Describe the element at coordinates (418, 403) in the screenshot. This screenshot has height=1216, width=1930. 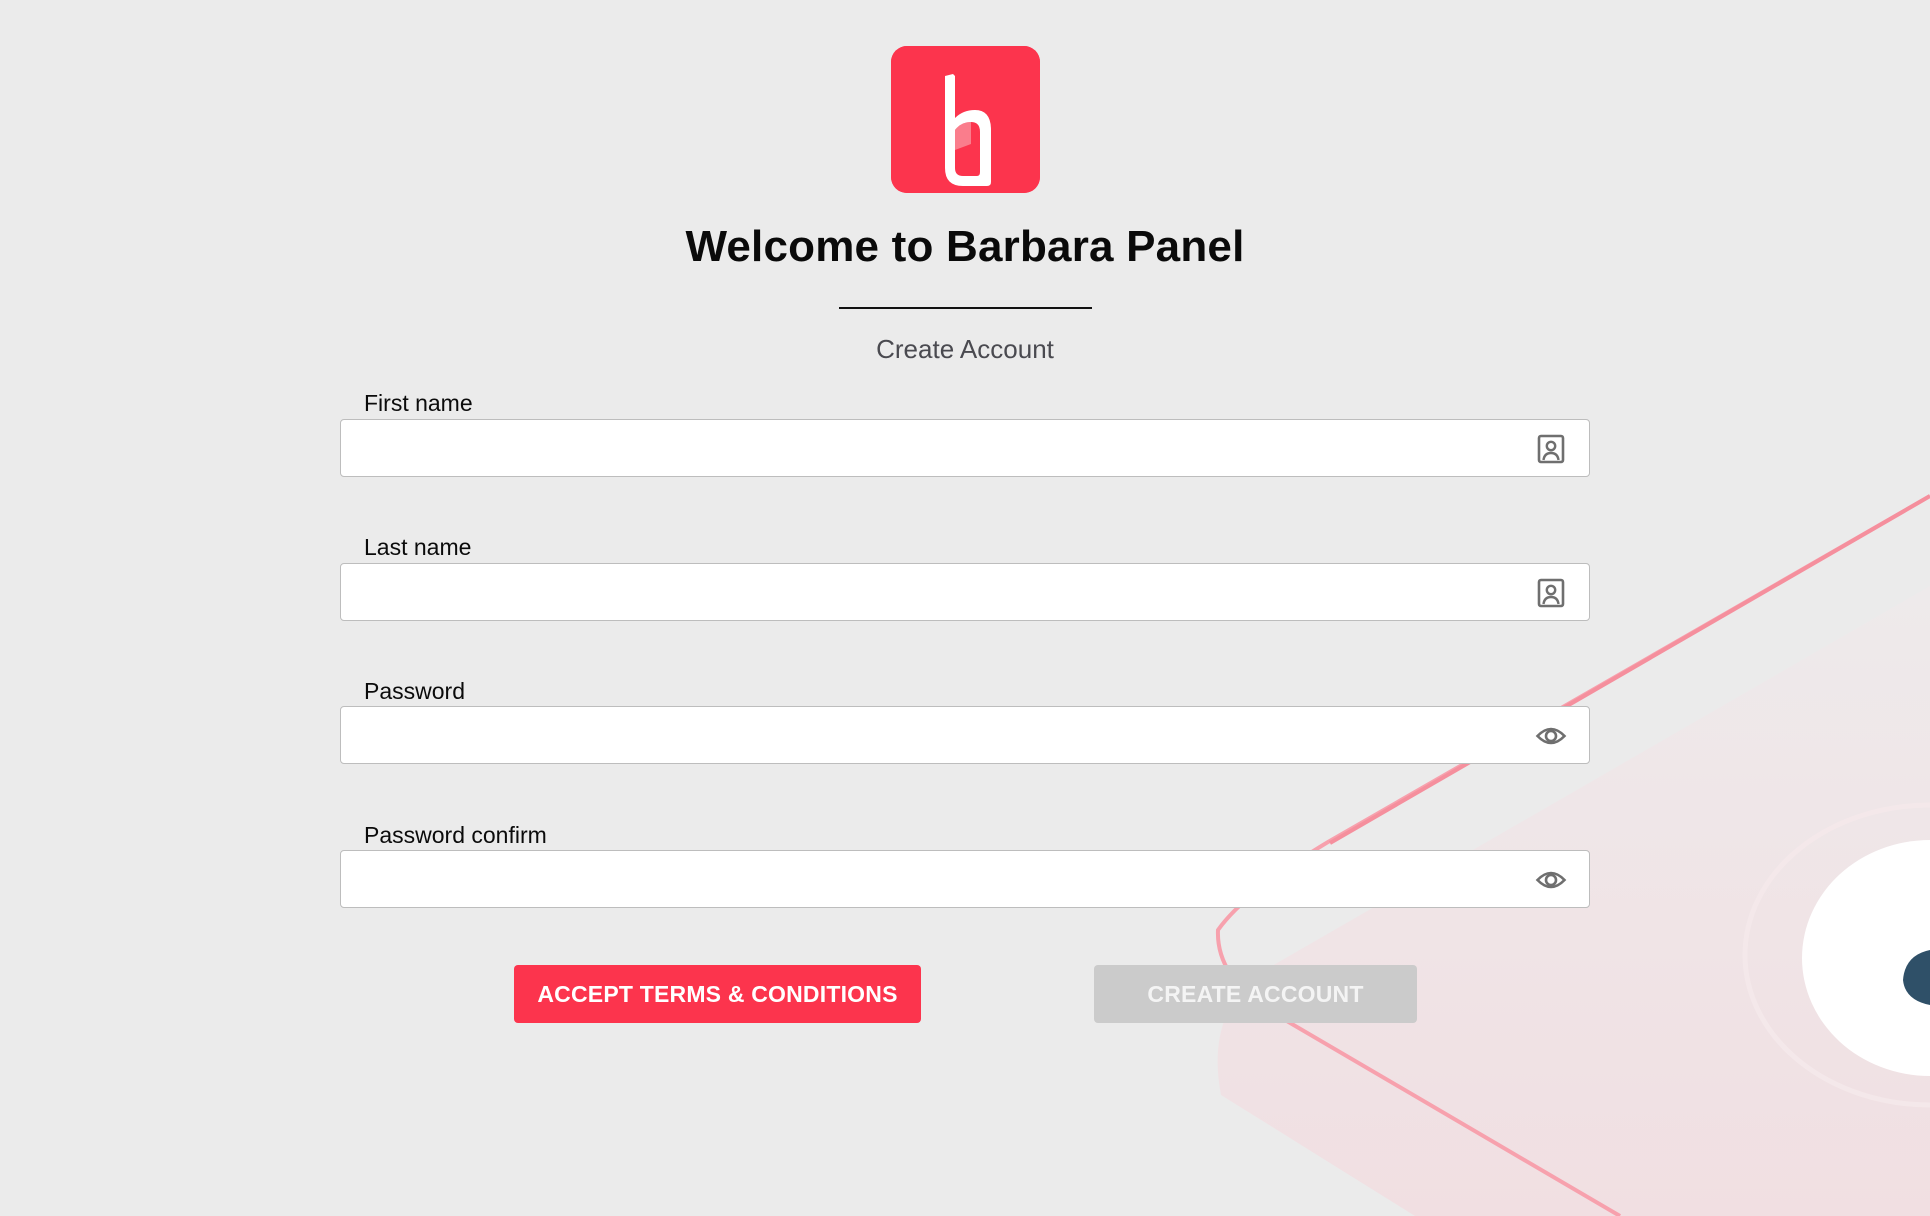
I see `first-name-label: First name` at that location.